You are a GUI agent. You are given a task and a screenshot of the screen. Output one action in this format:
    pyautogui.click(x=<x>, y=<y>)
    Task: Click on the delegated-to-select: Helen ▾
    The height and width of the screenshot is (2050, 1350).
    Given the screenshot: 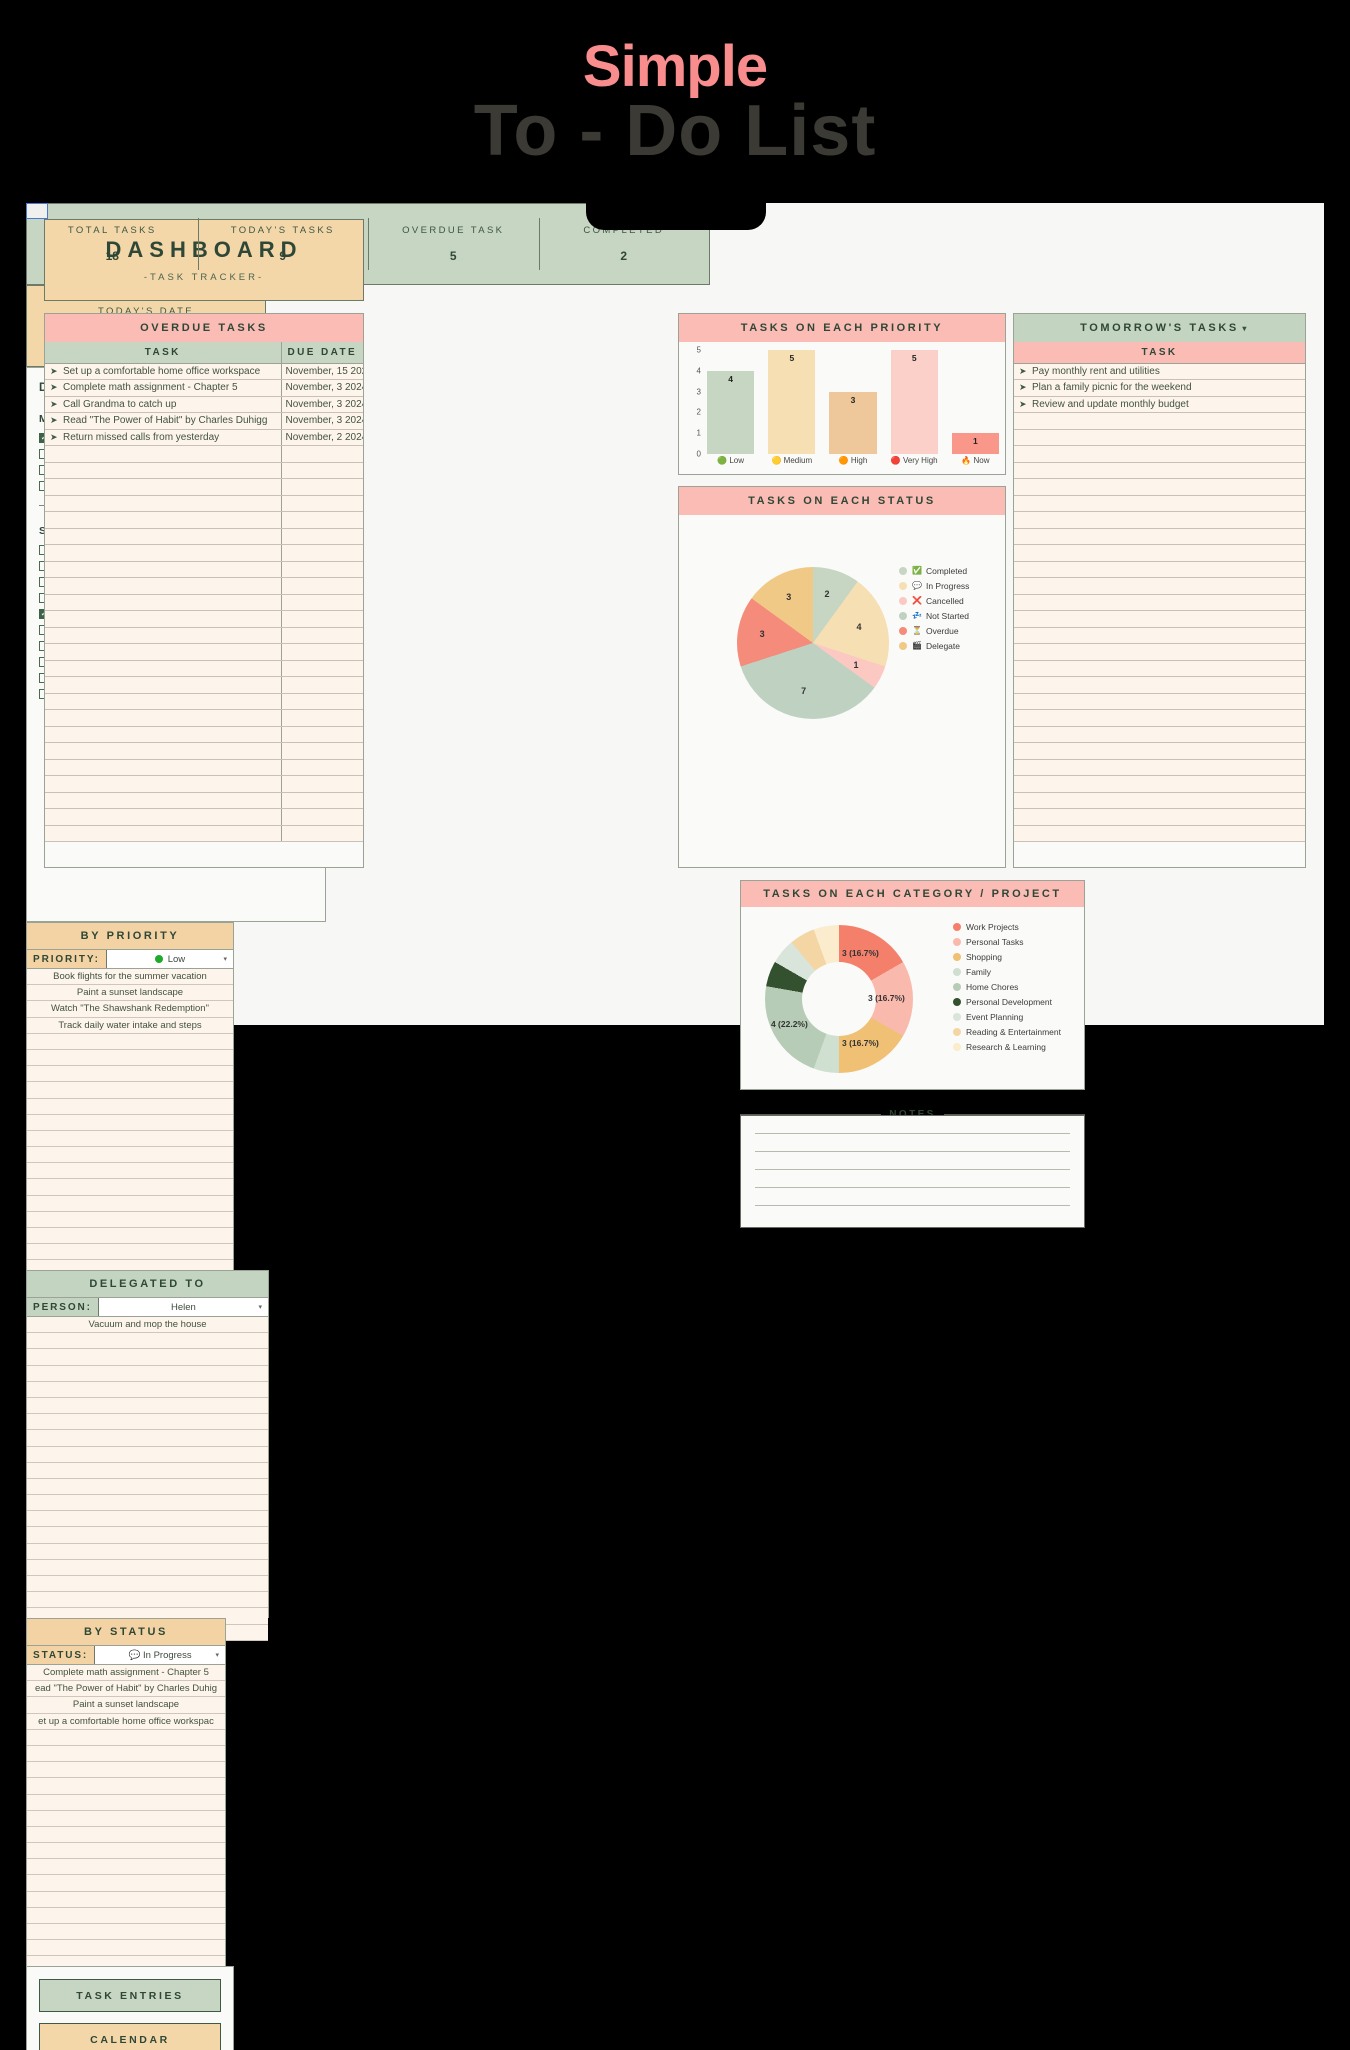 What is the action you would take?
    pyautogui.click(x=183, y=1307)
    